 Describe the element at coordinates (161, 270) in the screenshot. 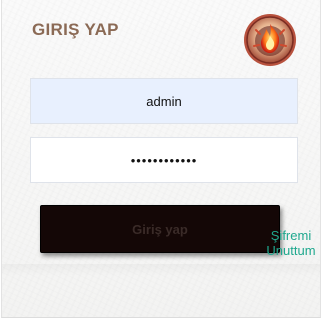

I see `panel-divider-shadow` at that location.